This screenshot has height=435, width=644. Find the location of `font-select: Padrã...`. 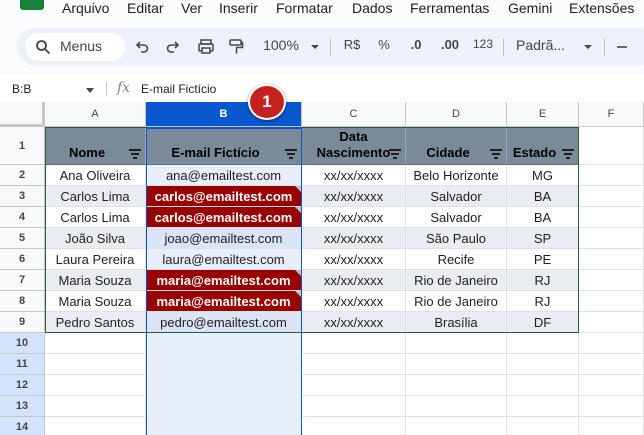

font-select: Padrã... is located at coordinates (544, 47).